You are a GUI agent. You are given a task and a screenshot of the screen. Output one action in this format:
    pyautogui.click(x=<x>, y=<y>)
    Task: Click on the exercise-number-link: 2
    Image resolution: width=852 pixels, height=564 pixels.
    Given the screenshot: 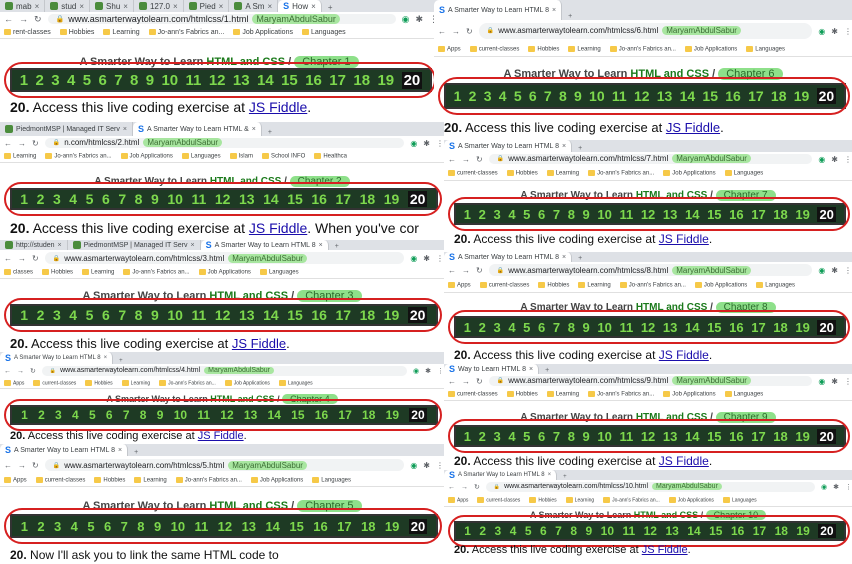 What is the action you would take?
    pyautogui.click(x=40, y=526)
    